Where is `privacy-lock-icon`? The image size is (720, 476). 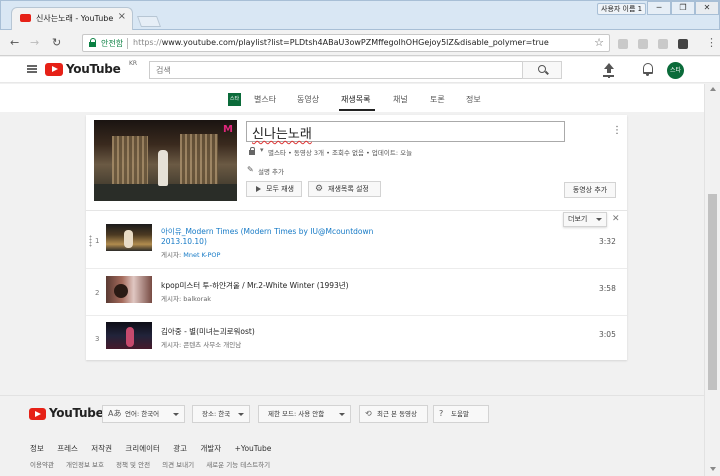 privacy-lock-icon is located at coordinates (252, 151).